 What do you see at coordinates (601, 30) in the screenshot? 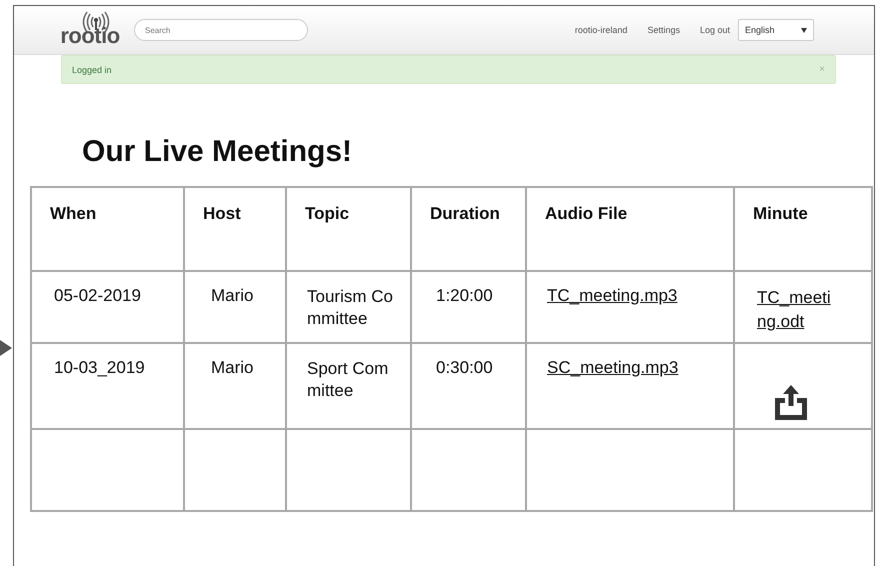
I see `nav-link: rootio-ireland` at bounding box center [601, 30].